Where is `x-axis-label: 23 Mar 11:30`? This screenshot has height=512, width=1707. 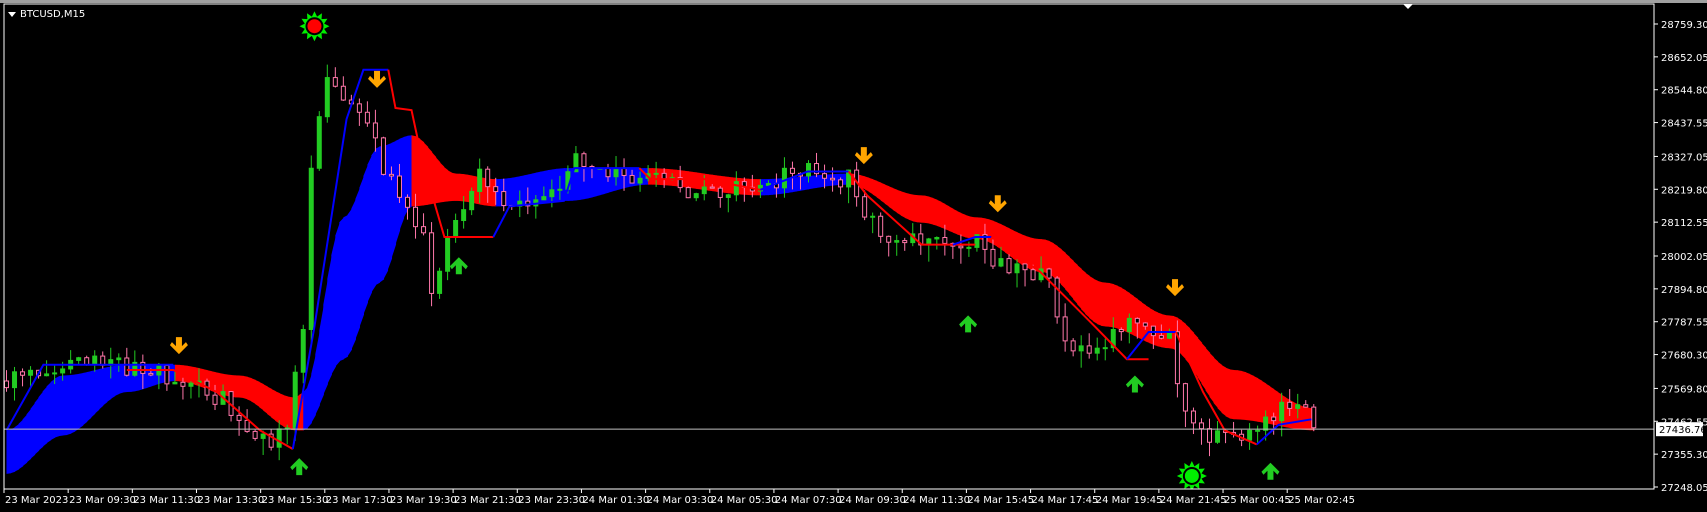 x-axis-label: 23 Mar 11:30 is located at coordinates (166, 500).